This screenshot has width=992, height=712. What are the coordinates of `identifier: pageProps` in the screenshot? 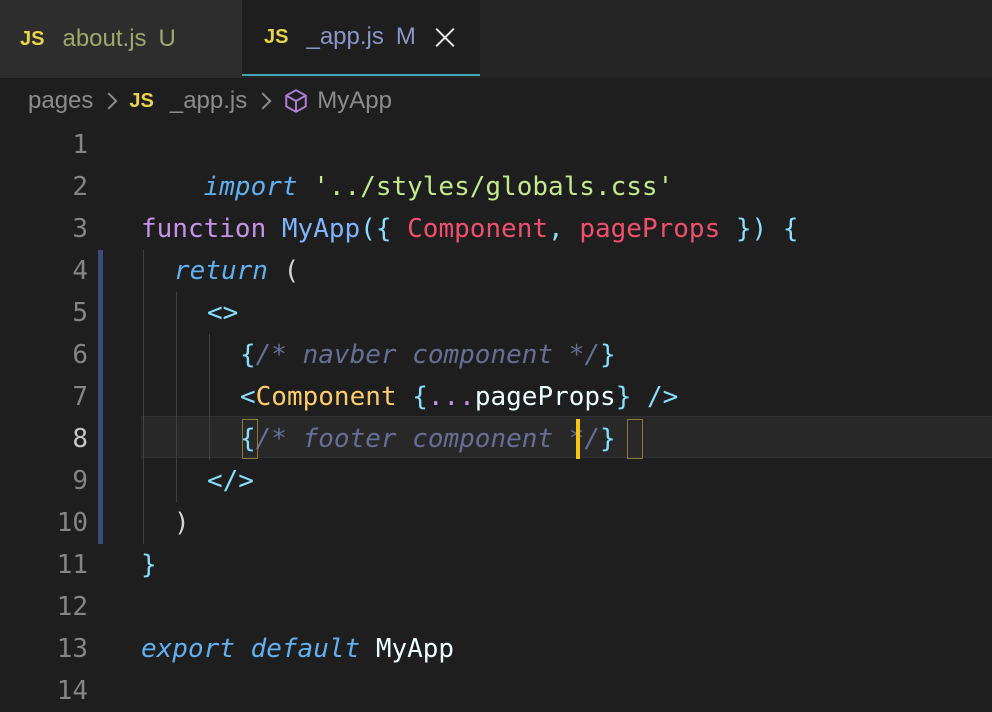 It's located at (545, 397).